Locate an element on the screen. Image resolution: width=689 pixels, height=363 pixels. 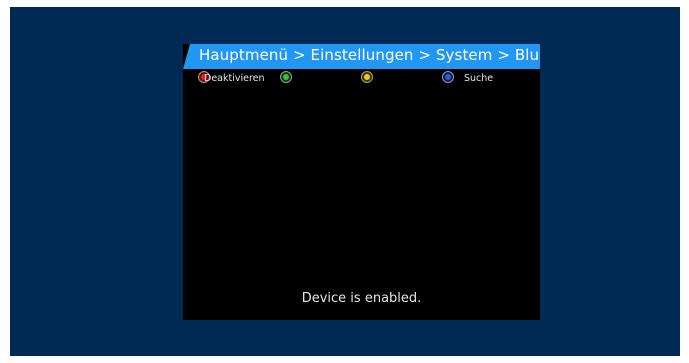
color-key-bar: Deaktivieren Suche is located at coordinates (361, 79).